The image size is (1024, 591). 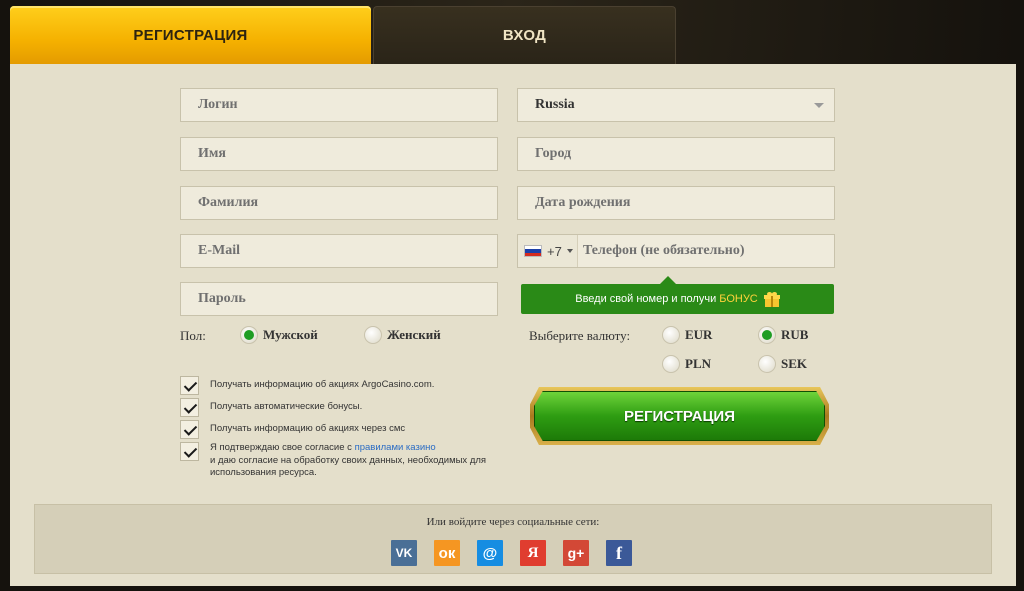 I want to click on birthdate-field, so click(x=676, y=203).